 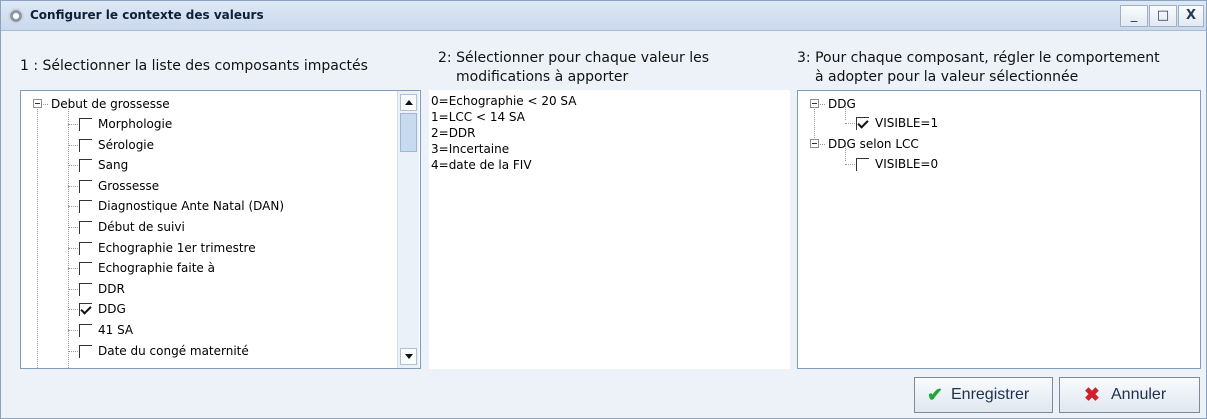 I want to click on minimize-button: _, so click(x=1134, y=16).